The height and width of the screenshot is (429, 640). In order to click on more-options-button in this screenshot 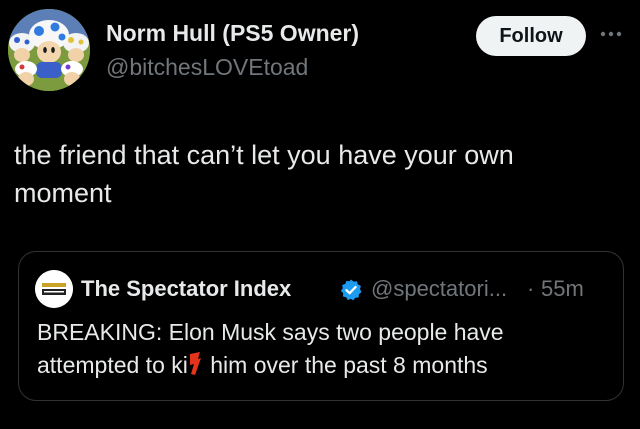, I will do `click(611, 34)`.